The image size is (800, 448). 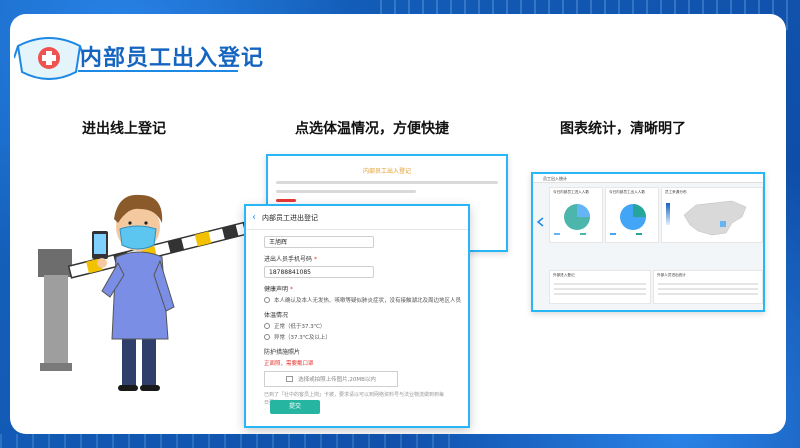 I want to click on china-map-icon, so click(x=706, y=218).